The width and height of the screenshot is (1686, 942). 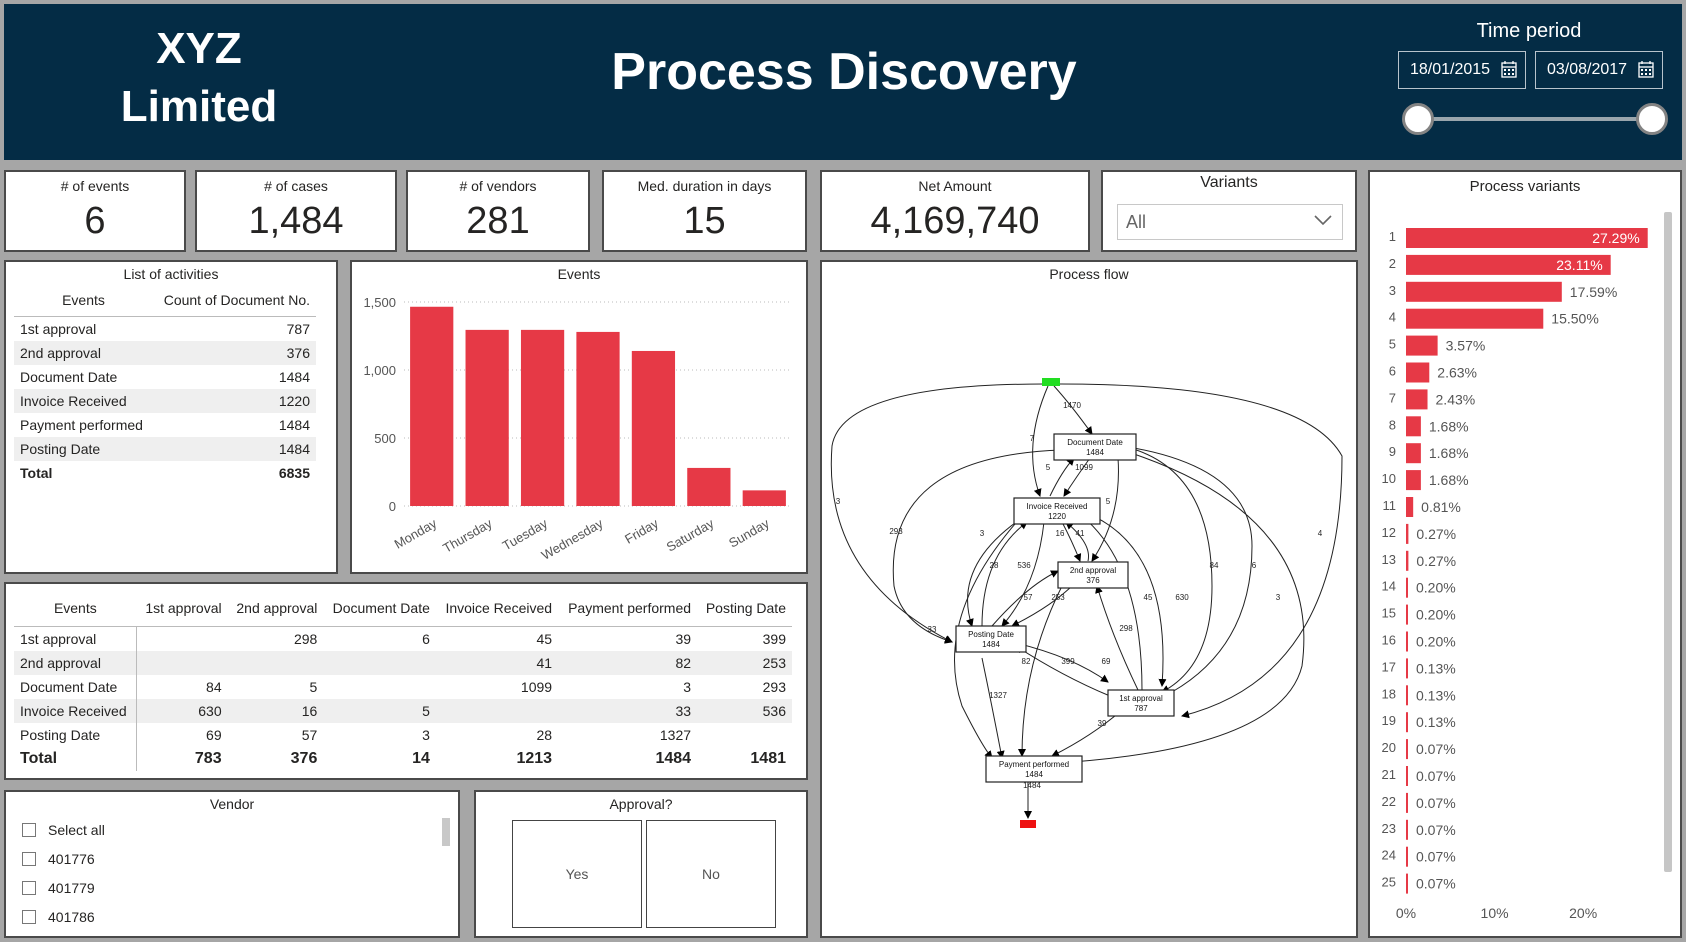 What do you see at coordinates (182, 611) in the screenshot?
I see `matrix-col-header: 1st approval` at bounding box center [182, 611].